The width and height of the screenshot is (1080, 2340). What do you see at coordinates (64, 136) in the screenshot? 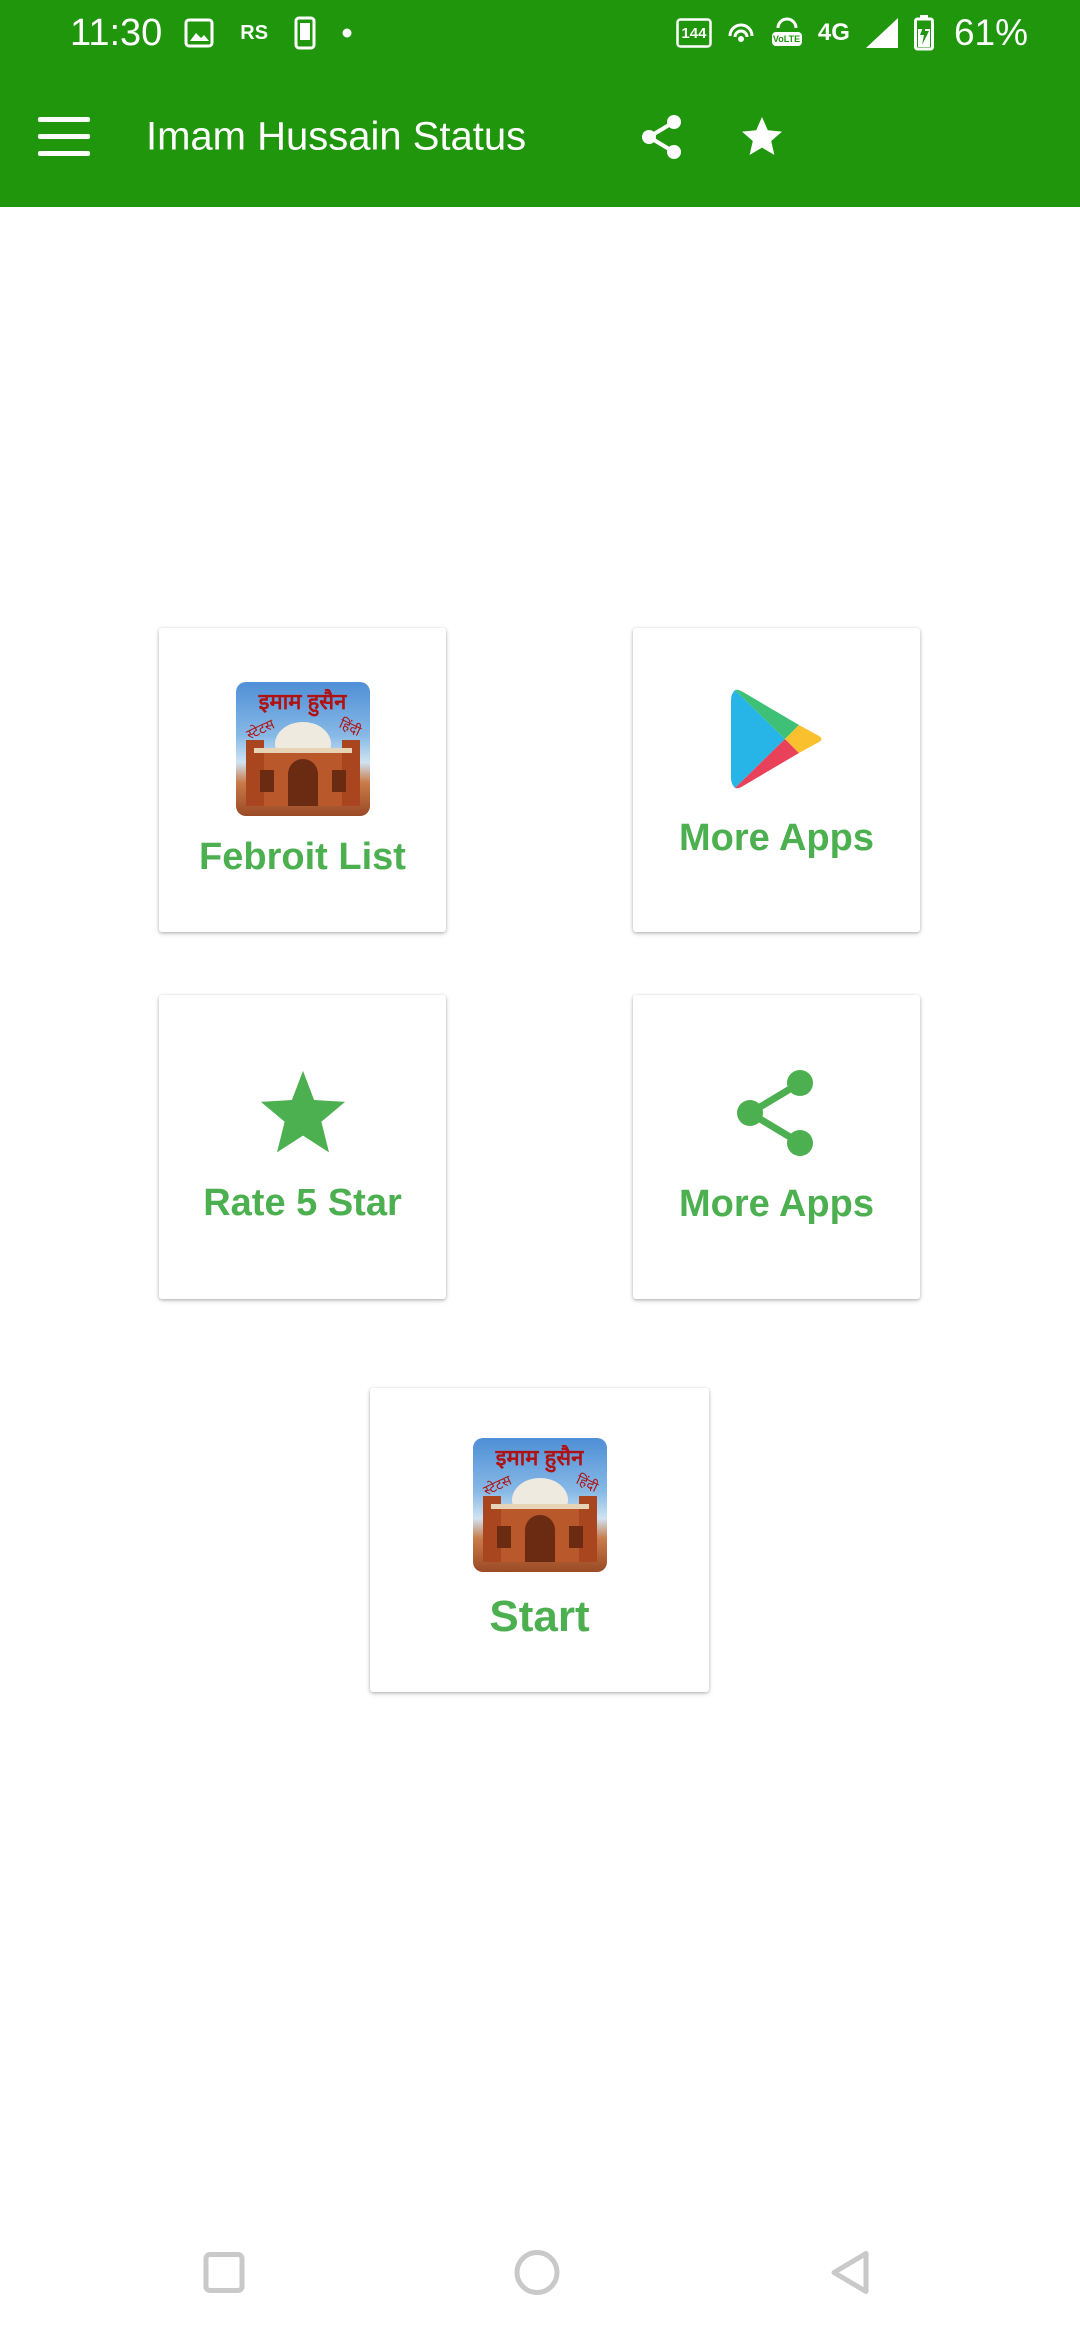
I see `menu-icon` at bounding box center [64, 136].